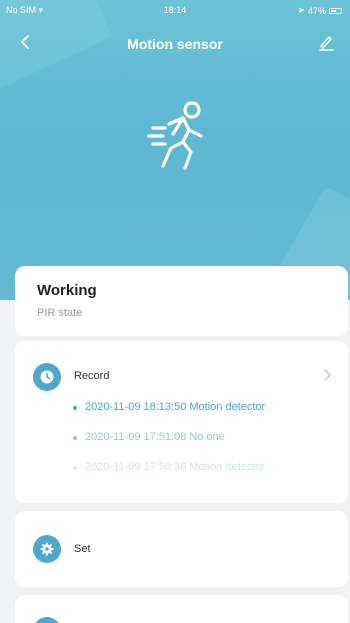 This screenshot has width=350, height=623. Describe the element at coordinates (175, 407) in the screenshot. I see `record-item-text: 2020-11-09 18:13:50 Motion detector` at that location.